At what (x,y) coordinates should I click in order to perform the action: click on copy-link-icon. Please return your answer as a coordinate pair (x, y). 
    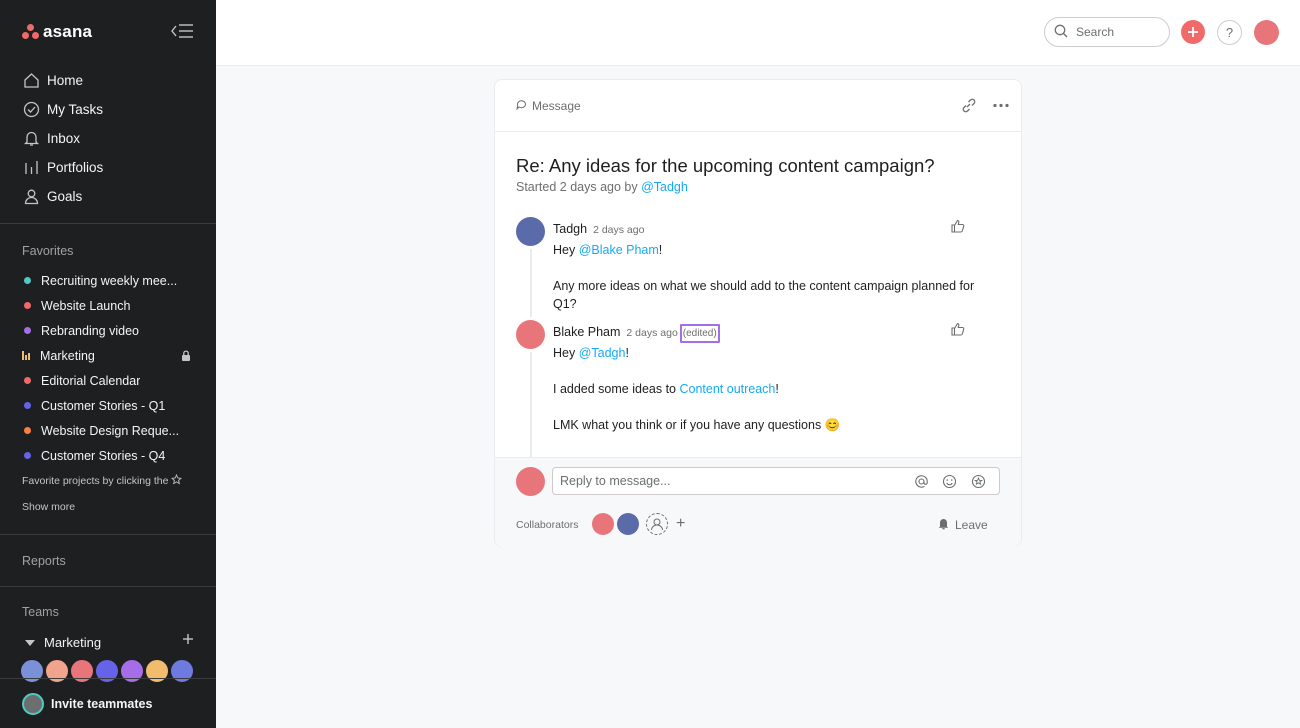
    Looking at the image, I should click on (968, 108).